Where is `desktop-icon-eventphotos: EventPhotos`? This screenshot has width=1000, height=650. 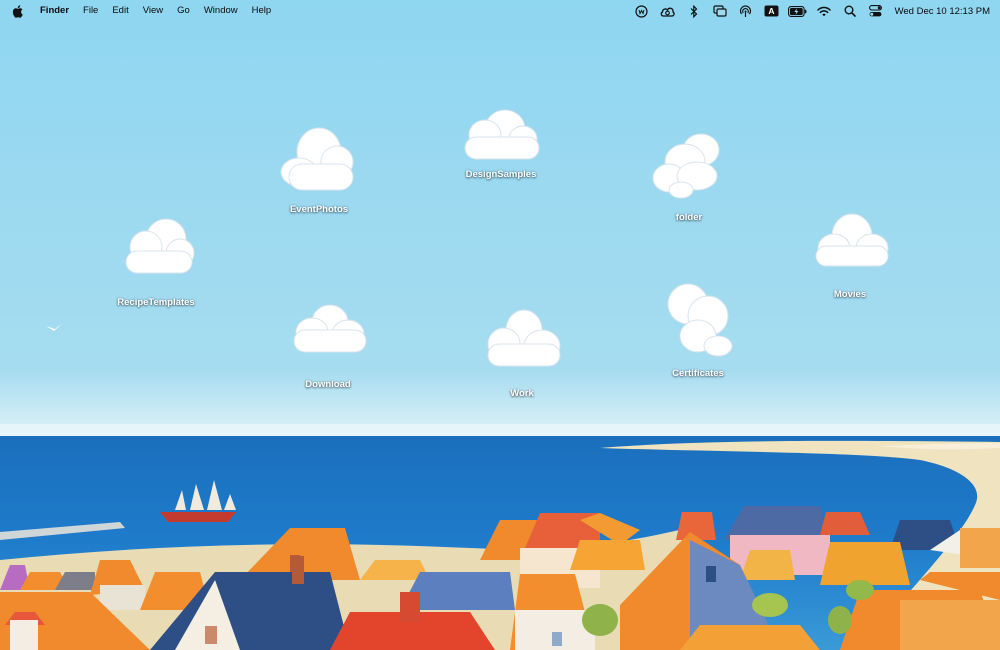
desktop-icon-eventphotos: EventPhotos is located at coordinates (319, 167).